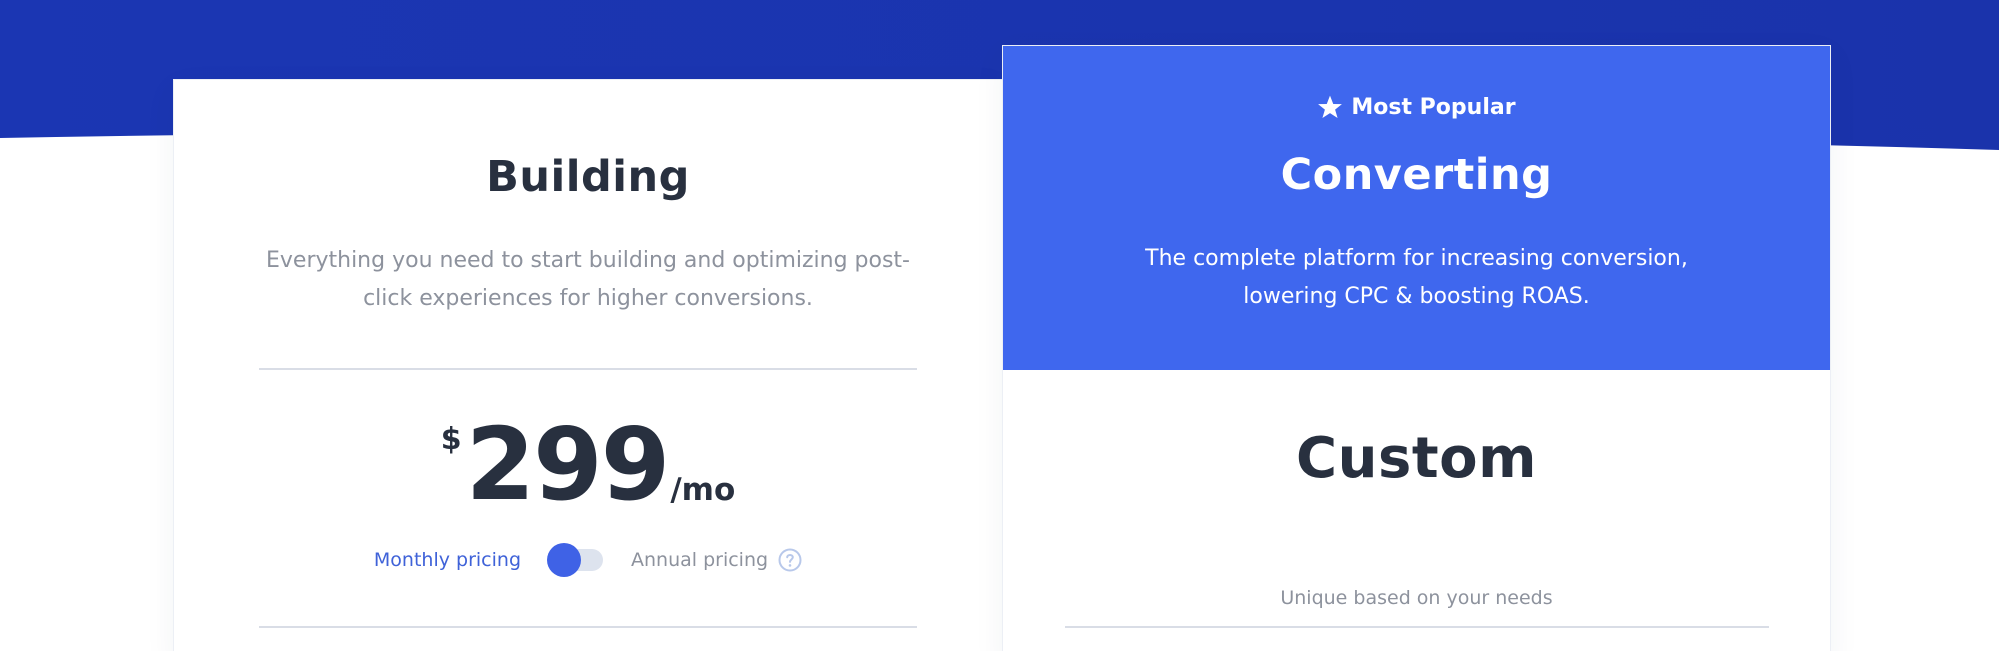 The image size is (1999, 651). I want to click on billing-toggle-row: Monthly pricing Annual pricing, so click(588, 560).